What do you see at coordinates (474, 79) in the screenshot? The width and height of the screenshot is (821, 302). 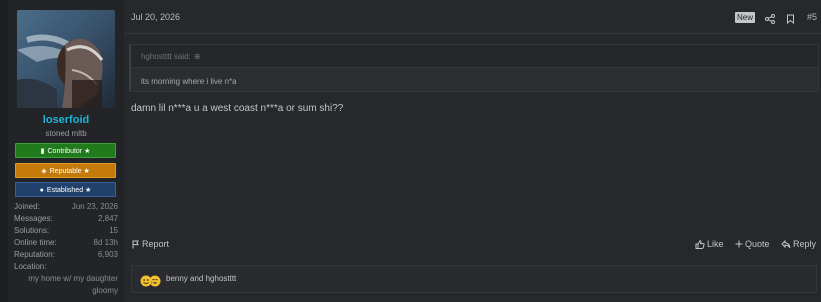 I see `quote-body: its morning where i live n*a` at bounding box center [474, 79].